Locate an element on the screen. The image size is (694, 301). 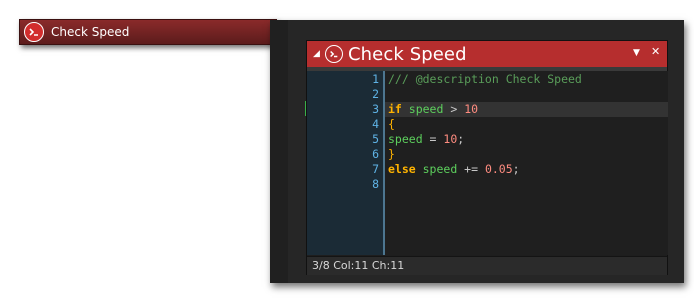
code-text: } is located at coordinates (391, 154).